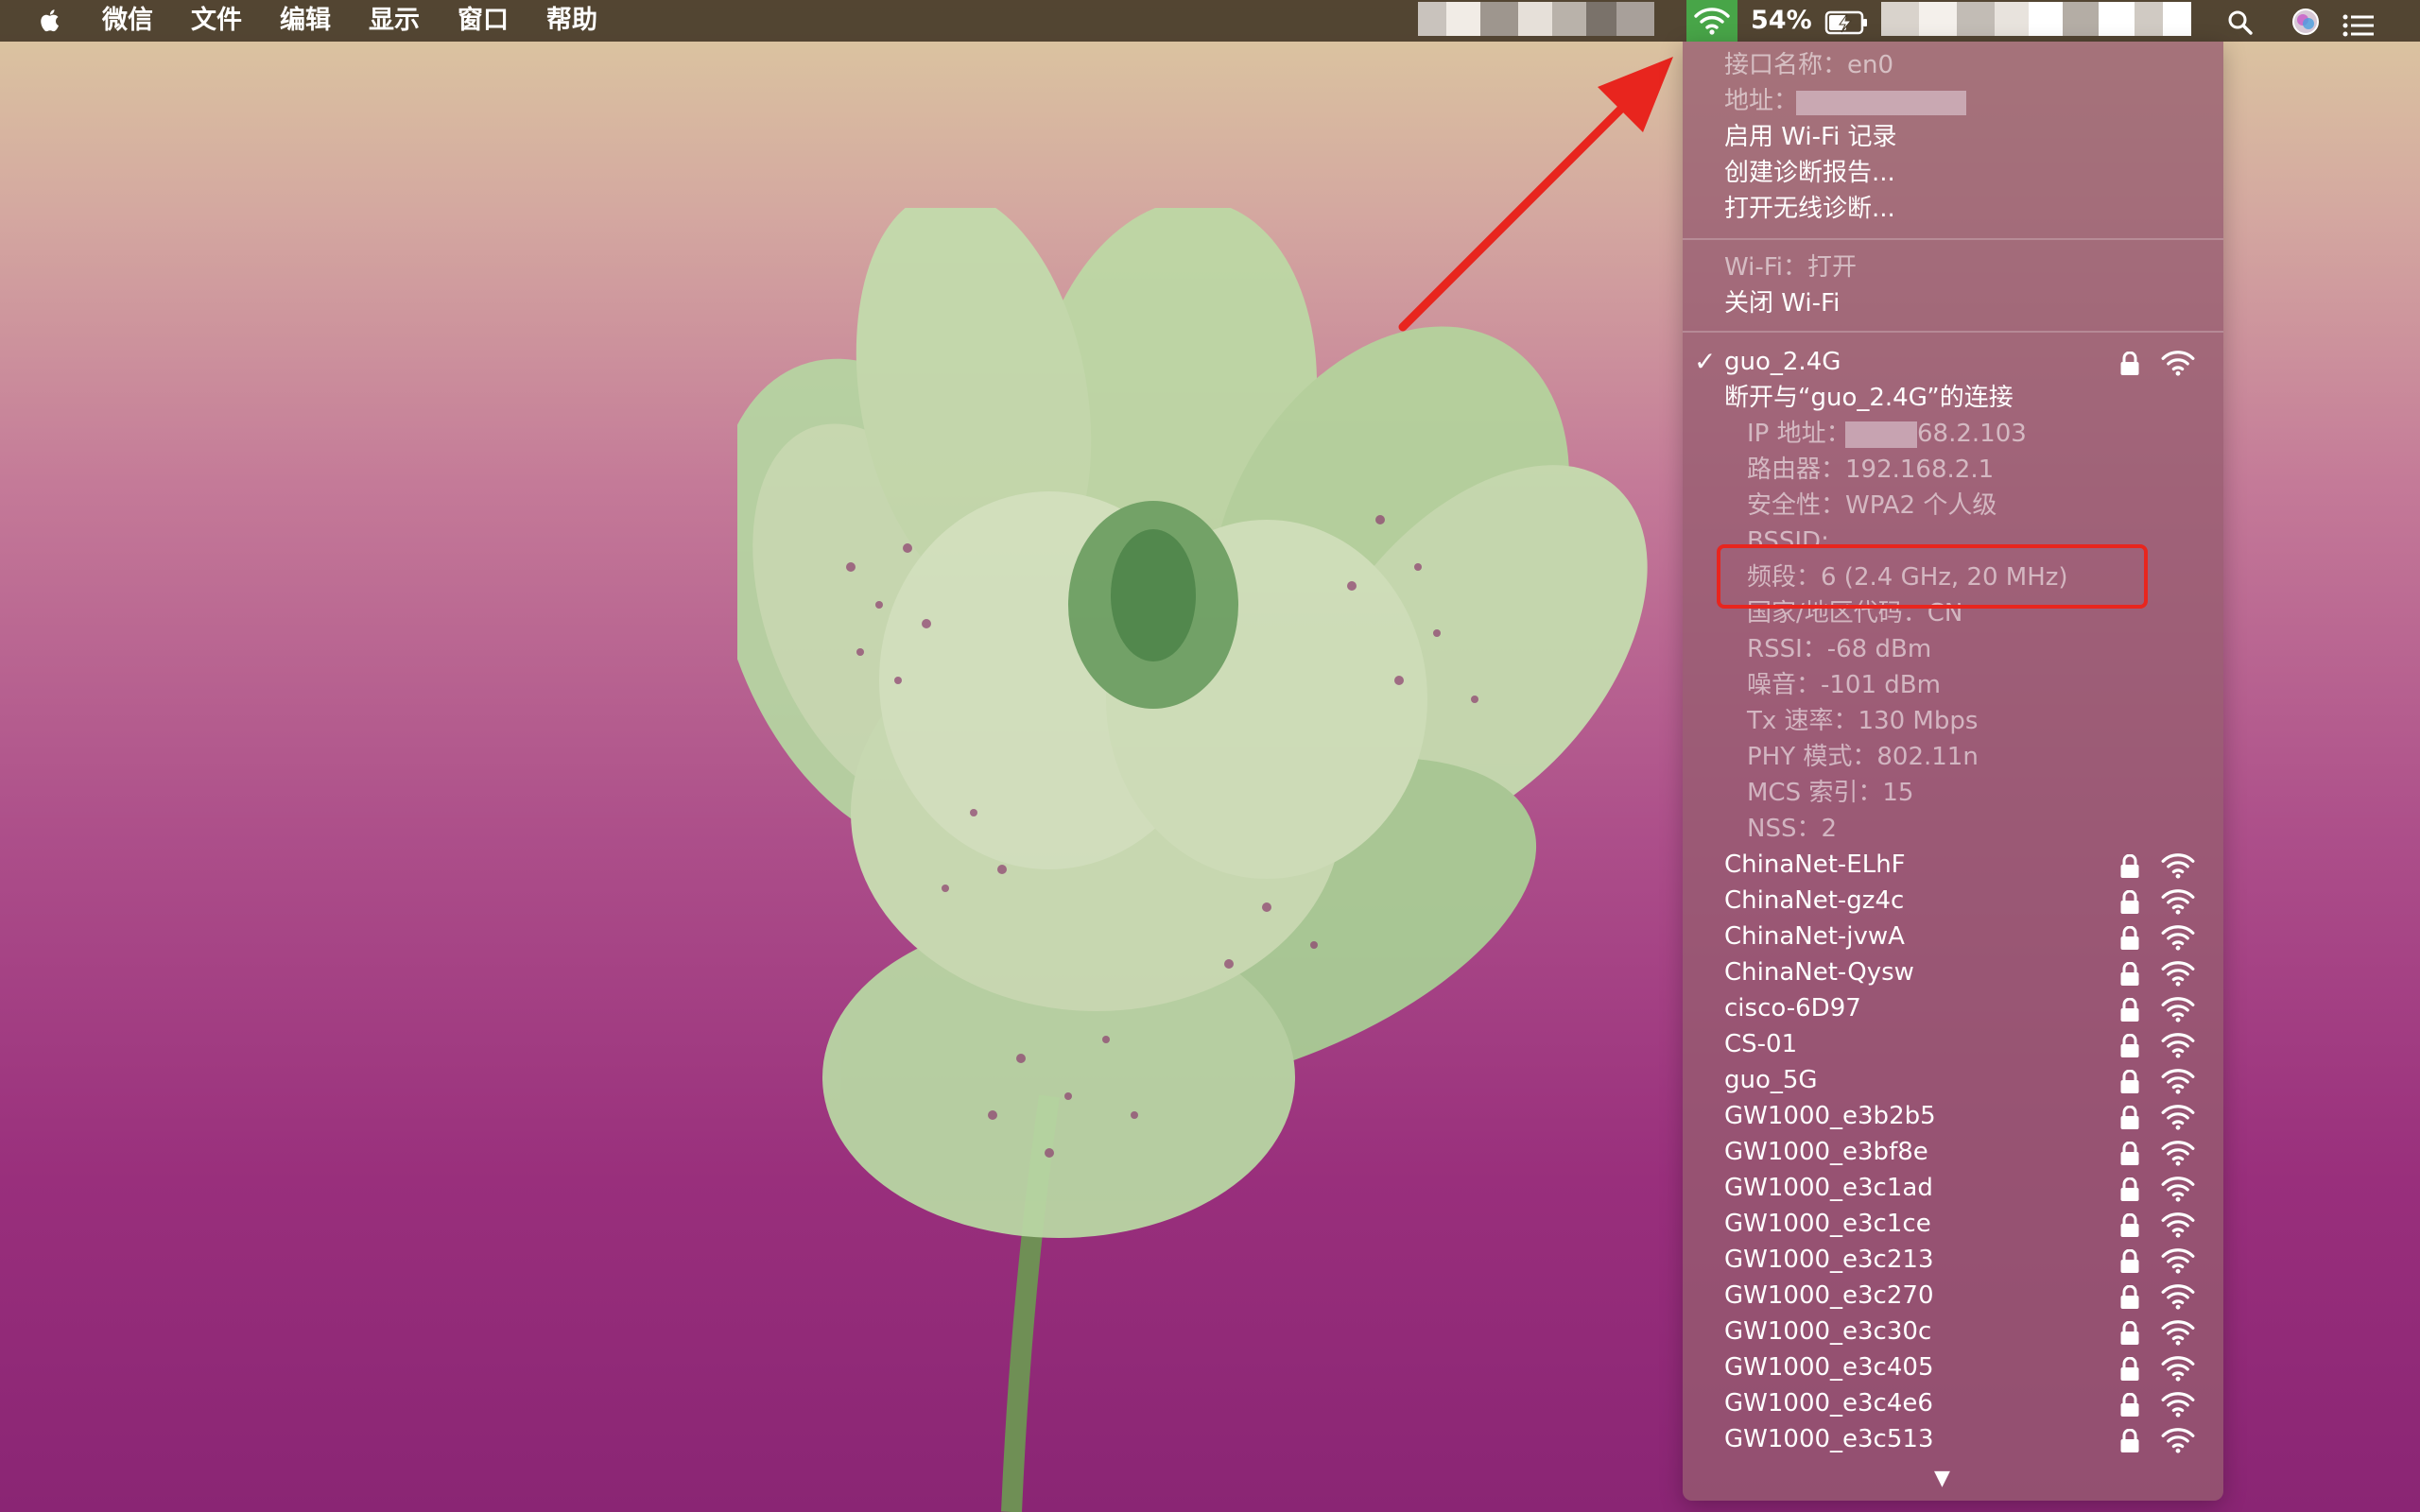  I want to click on menu-file: 文件, so click(217, 21).